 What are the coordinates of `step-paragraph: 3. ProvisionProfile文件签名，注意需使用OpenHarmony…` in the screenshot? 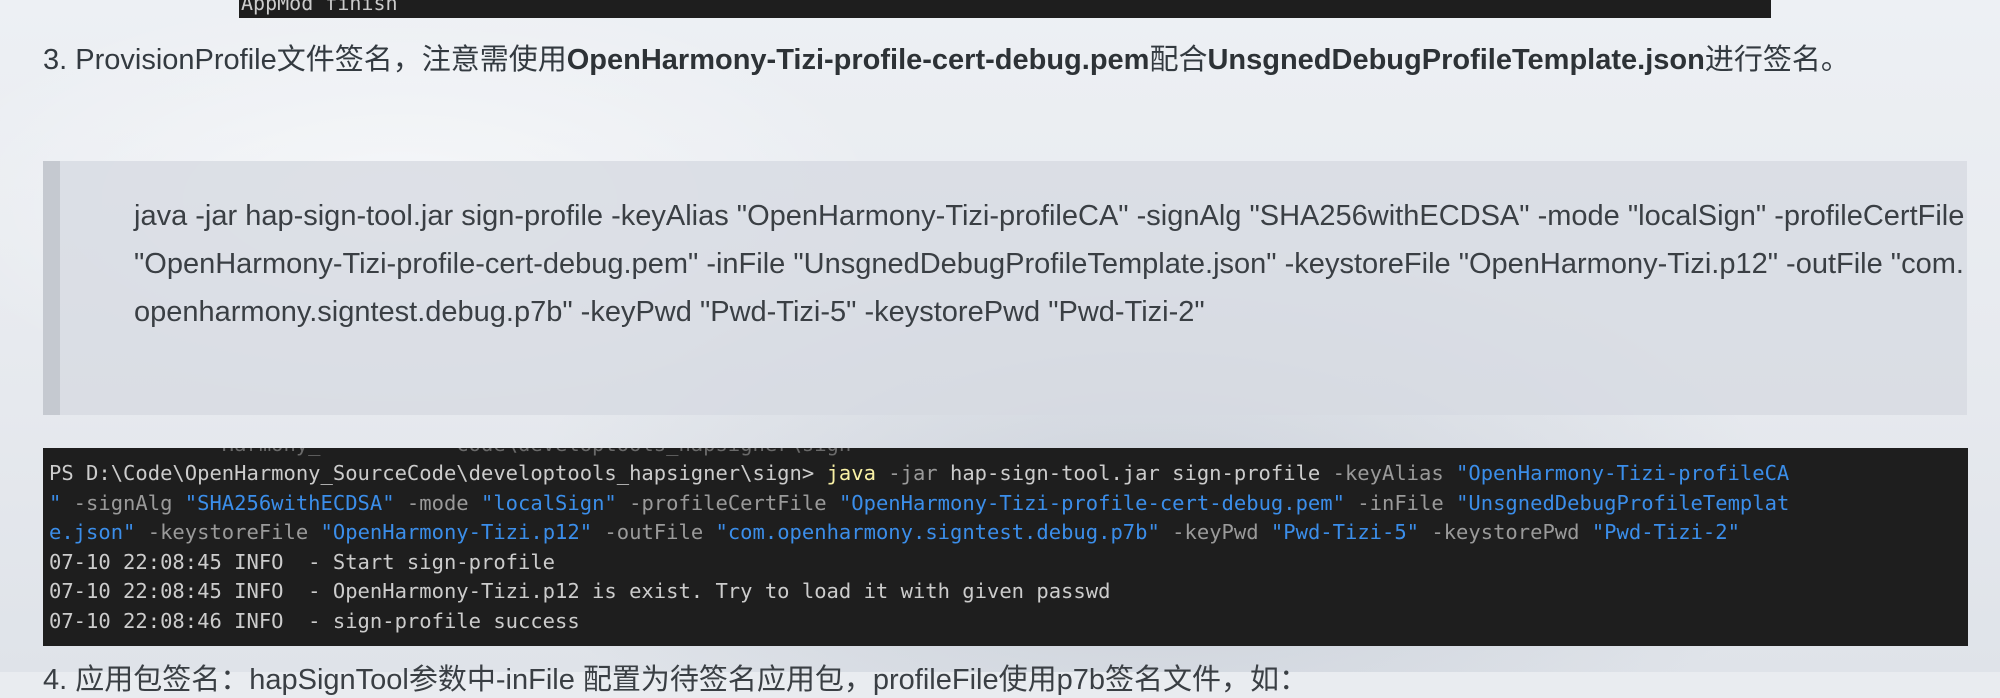 It's located at (1005, 60).